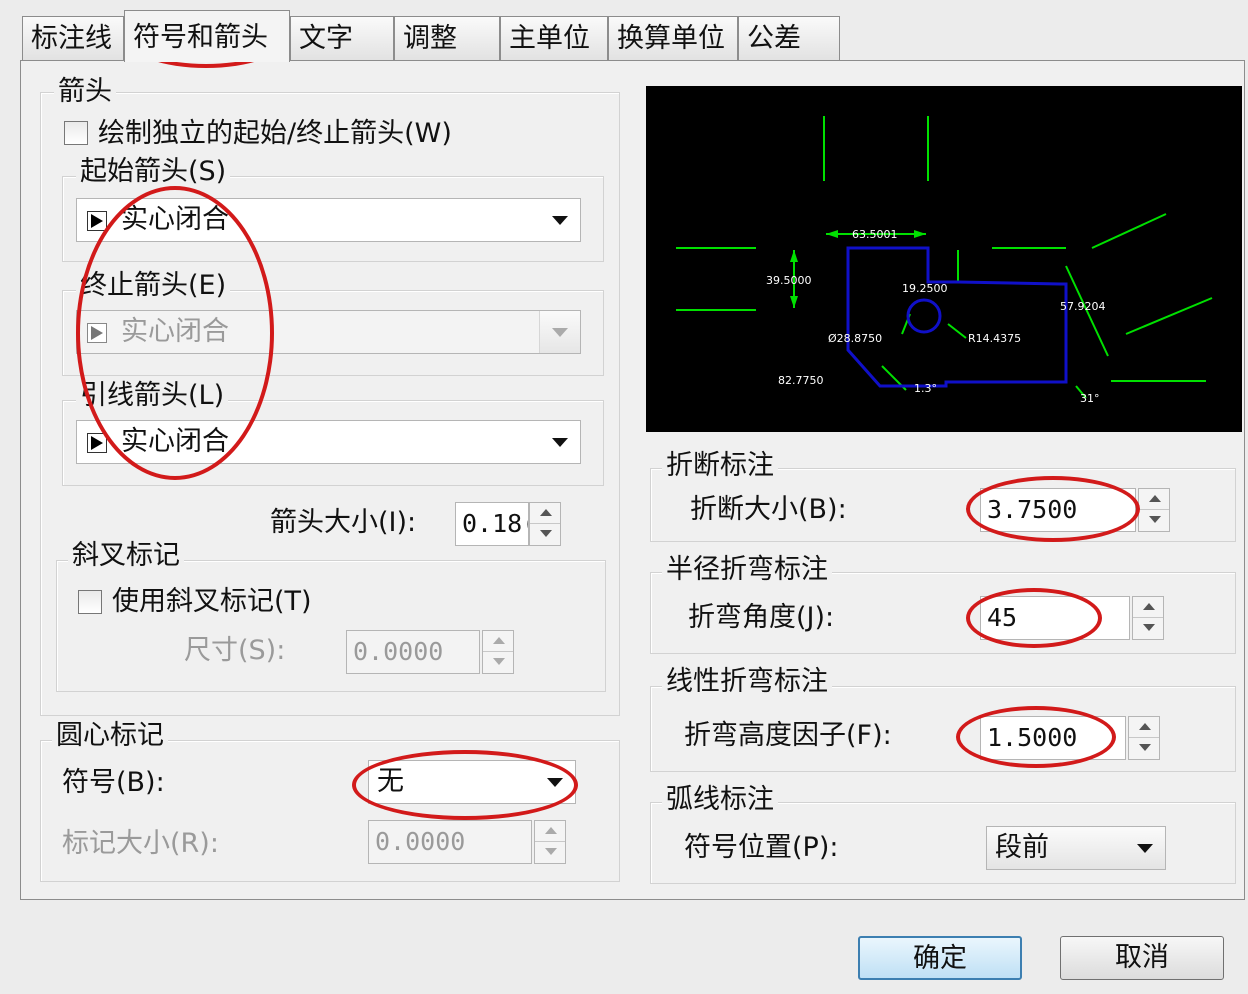  What do you see at coordinates (549, 38) in the screenshot?
I see `tab-label: 主单位` at bounding box center [549, 38].